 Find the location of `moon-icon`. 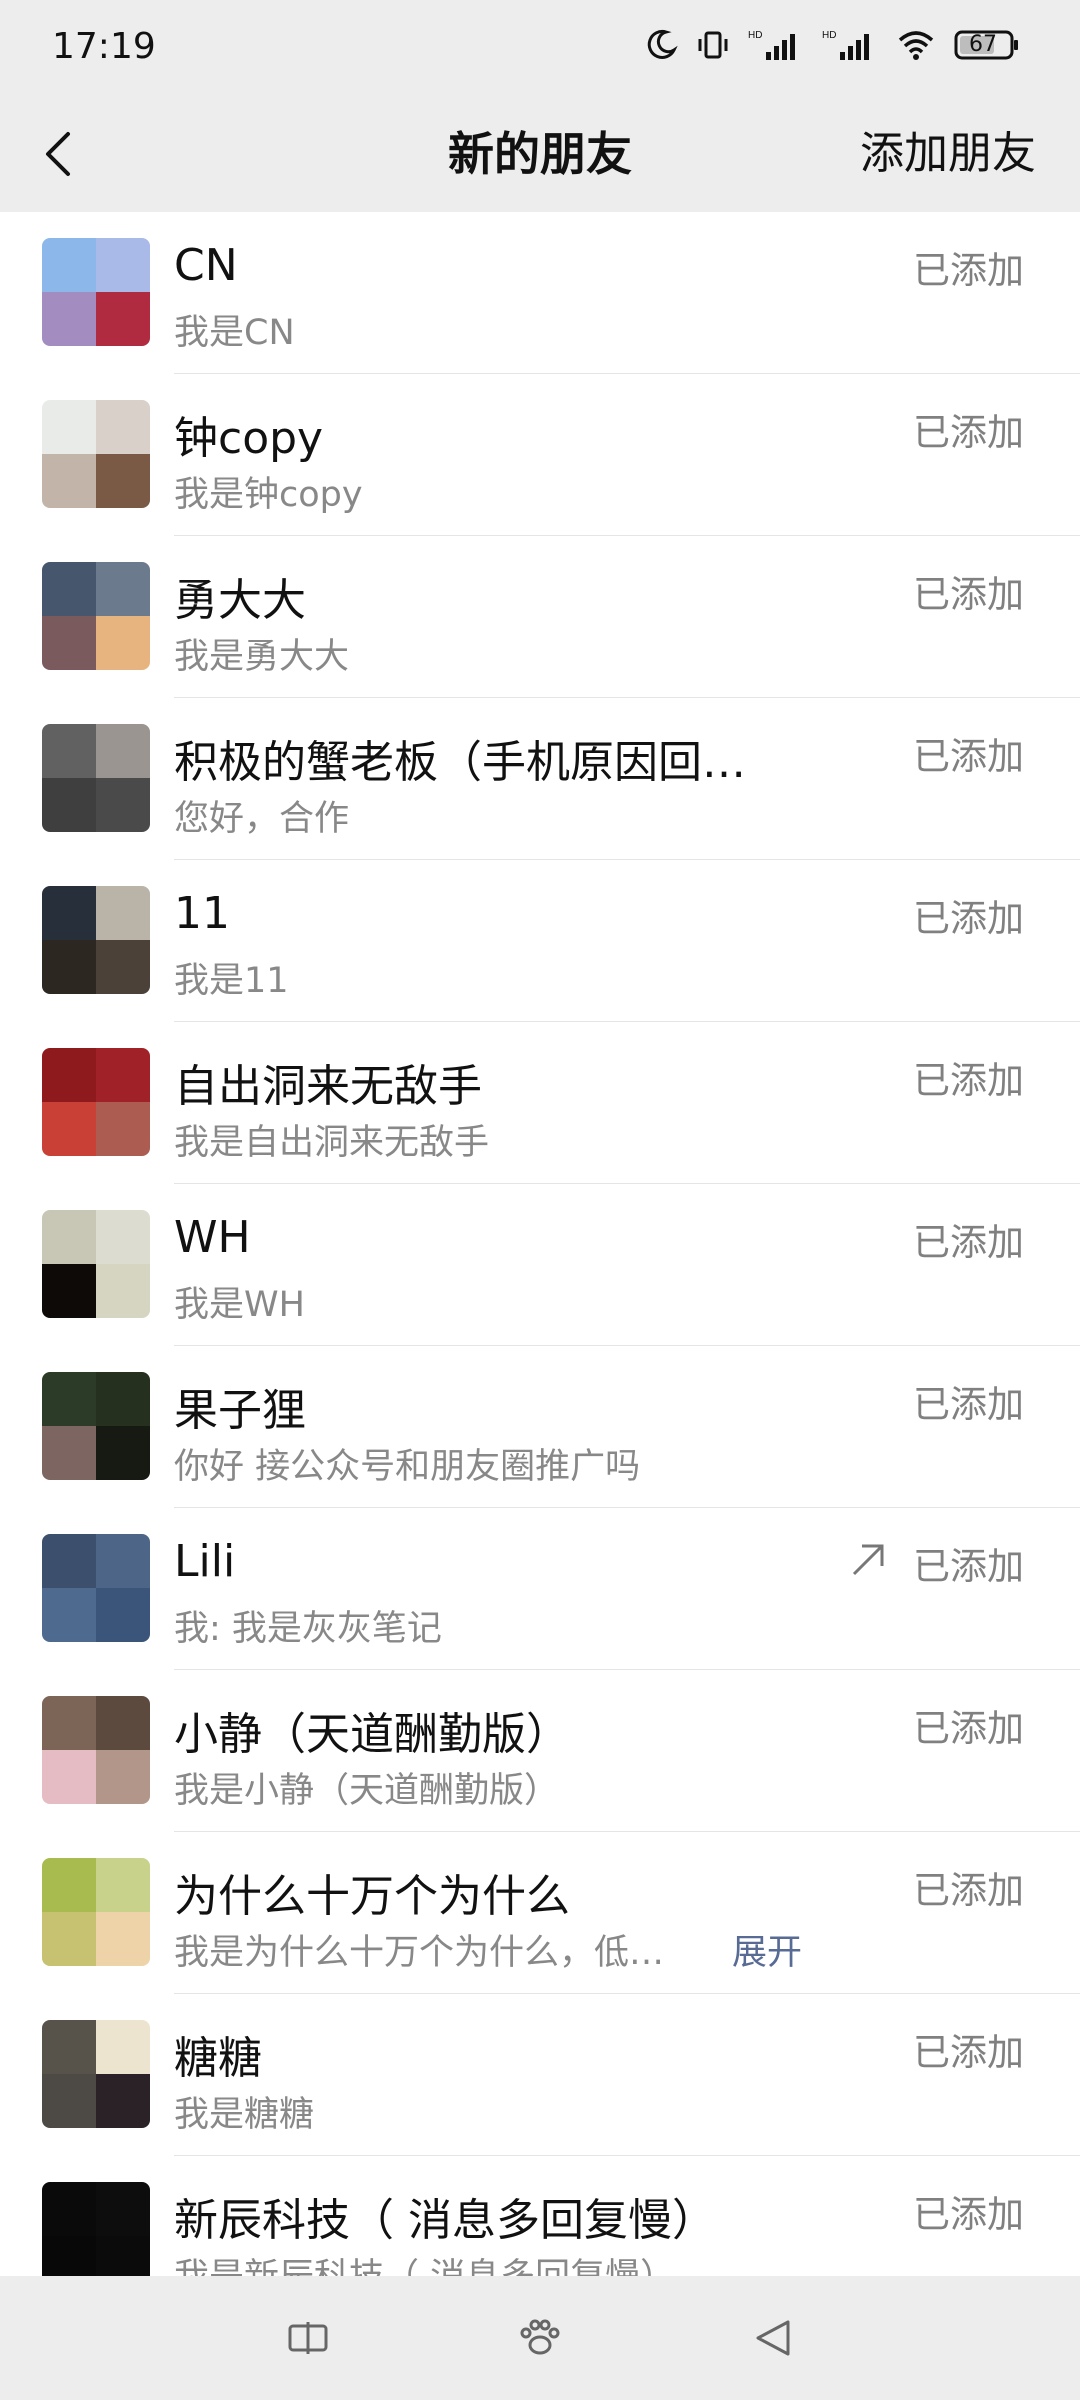

moon-icon is located at coordinates (662, 44).